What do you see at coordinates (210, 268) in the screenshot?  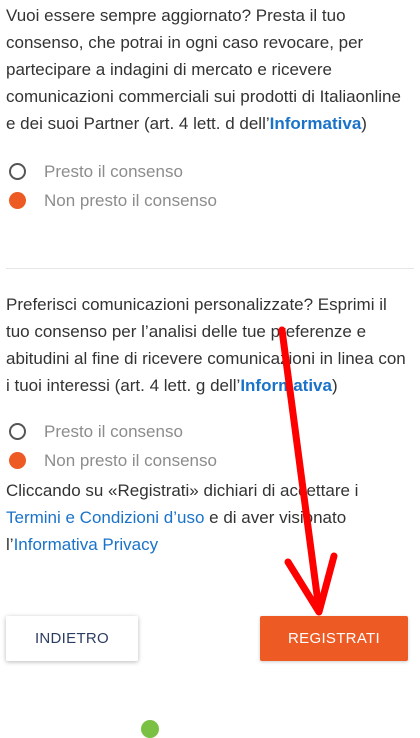 I see `section-divider` at bounding box center [210, 268].